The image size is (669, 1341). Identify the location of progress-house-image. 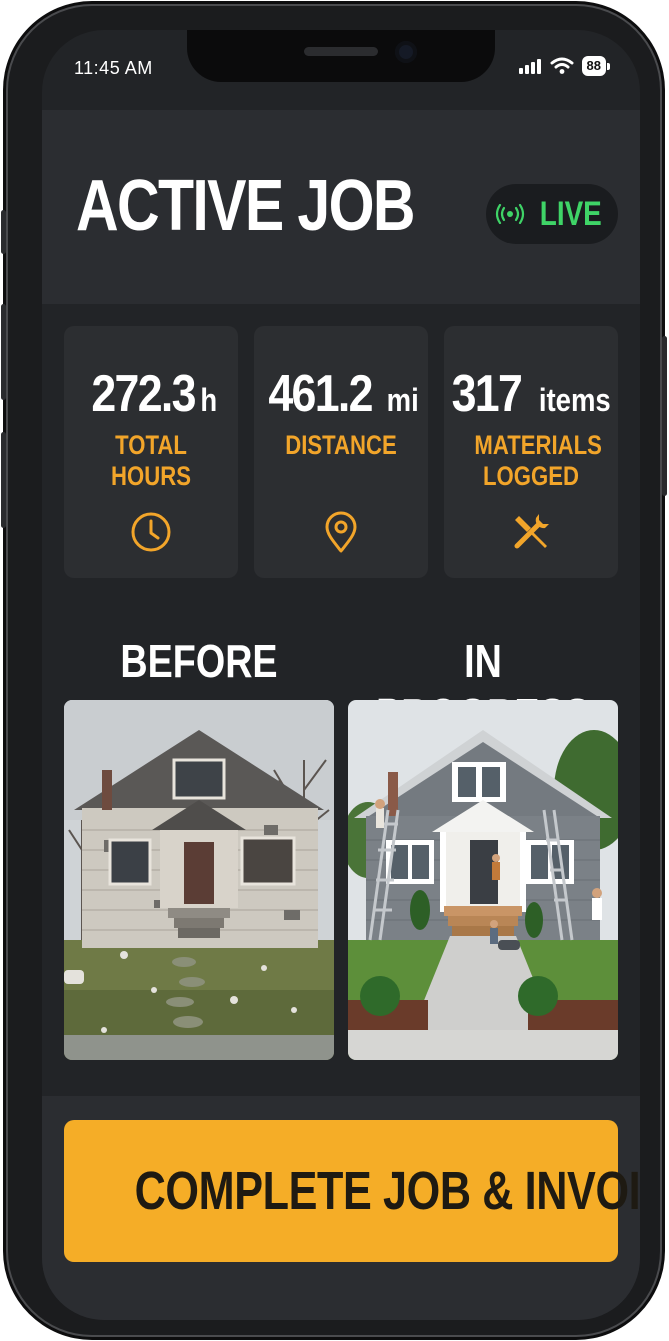
(483, 880).